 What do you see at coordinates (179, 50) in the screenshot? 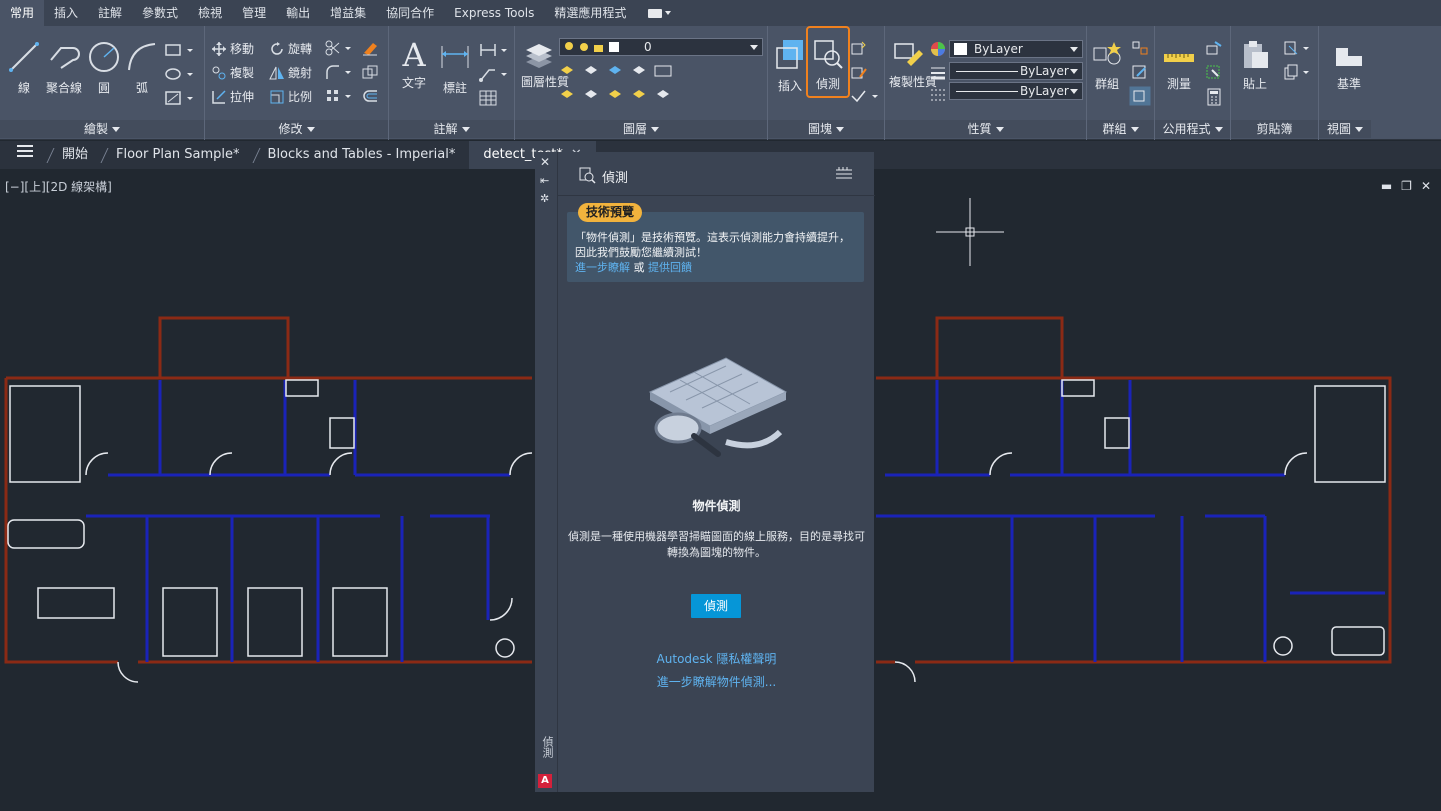
I see `rectangle-icon` at bounding box center [179, 50].